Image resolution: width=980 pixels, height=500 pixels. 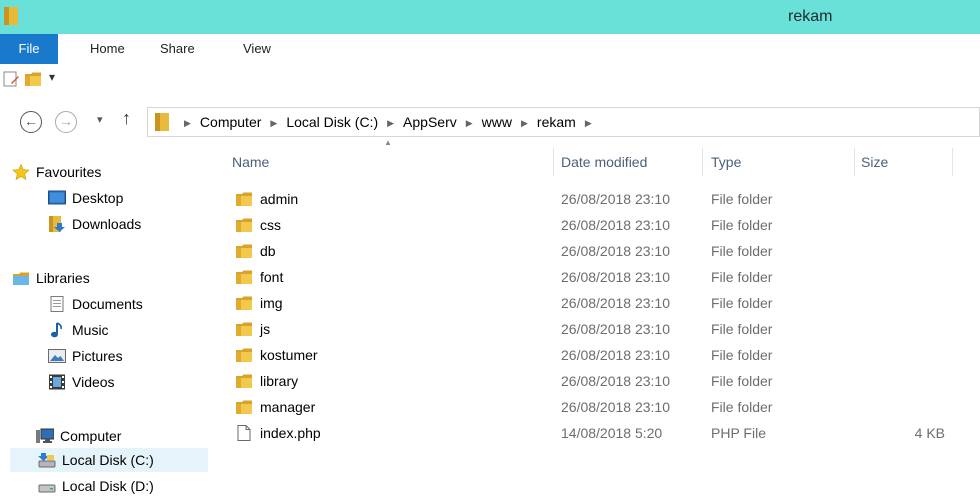 I want to click on nav-music-label: Music, so click(x=90, y=330).